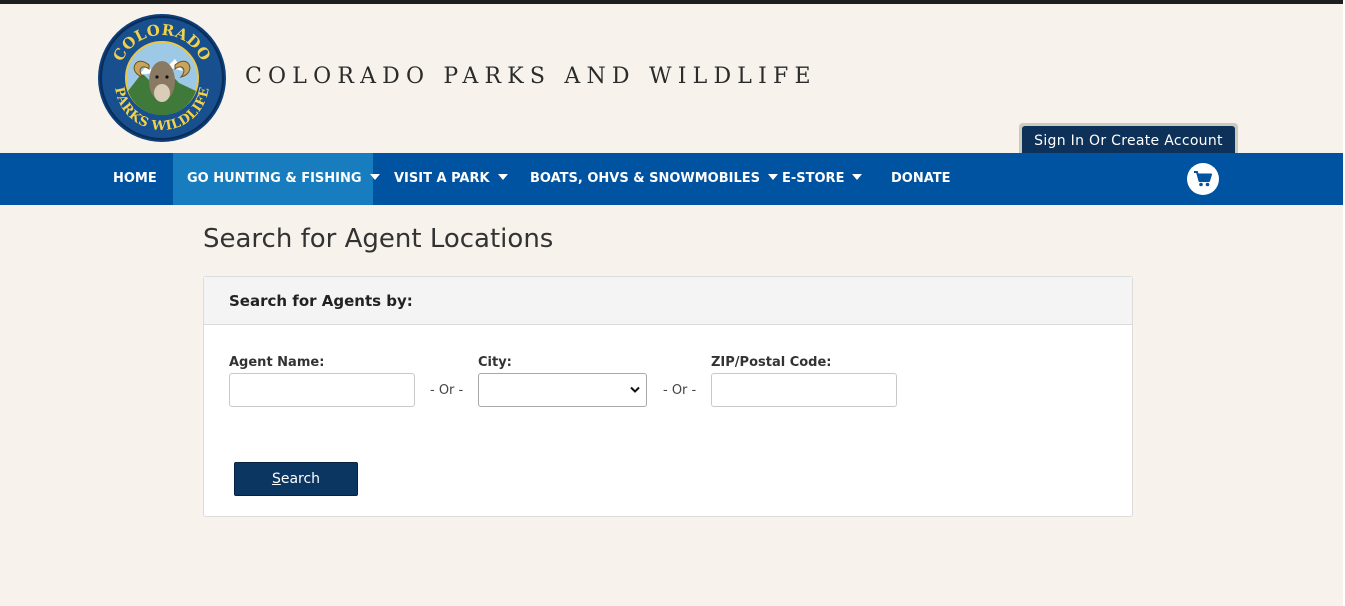  What do you see at coordinates (135, 178) in the screenshot?
I see `nav-item-label: HOME` at bounding box center [135, 178].